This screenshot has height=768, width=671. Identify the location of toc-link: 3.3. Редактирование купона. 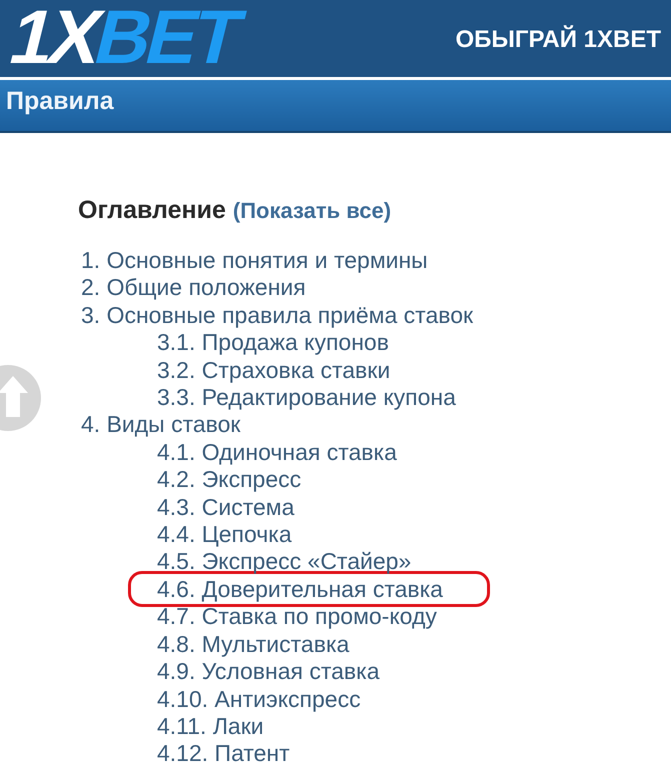
(306, 398).